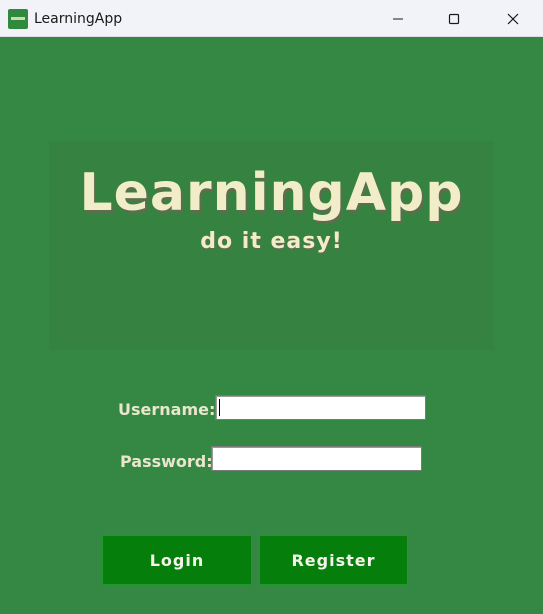 This screenshot has height=614, width=543. I want to click on minimize-button, so click(398, 18).